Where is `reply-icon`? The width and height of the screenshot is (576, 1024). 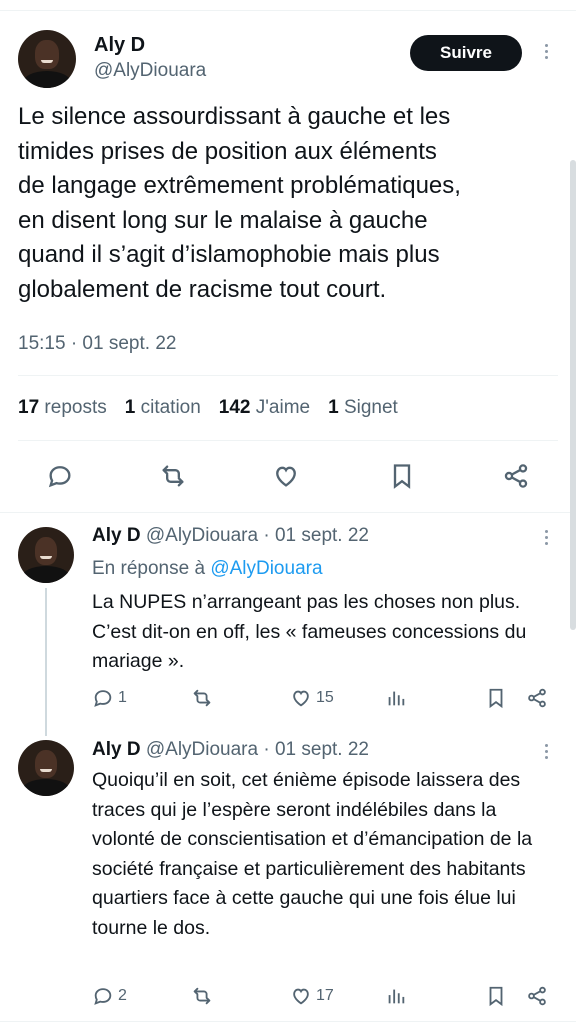
reply-icon is located at coordinates (60, 476).